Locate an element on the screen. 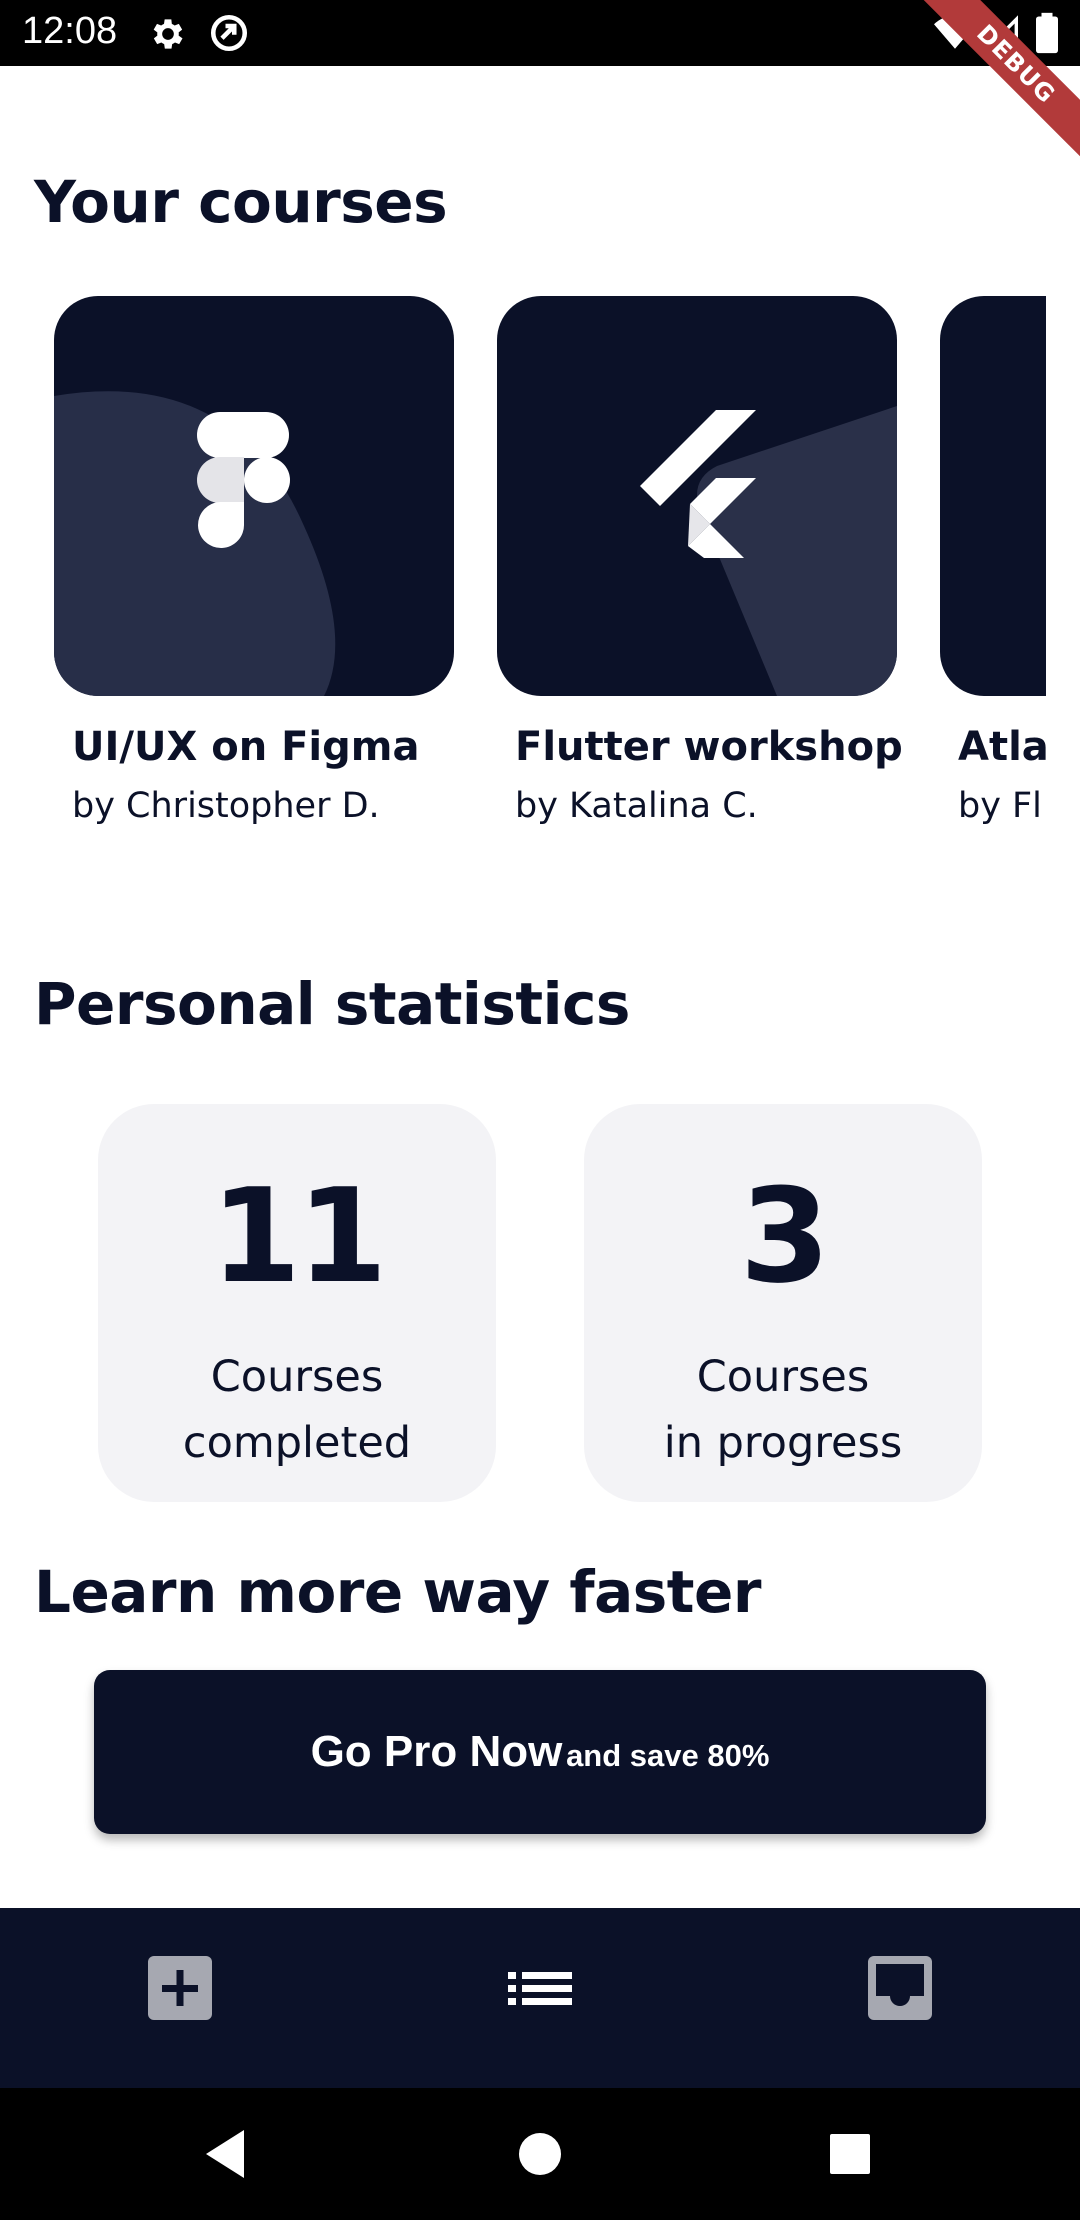 This screenshot has height=2220, width=1080. flutter-logo-icon is located at coordinates (698, 484).